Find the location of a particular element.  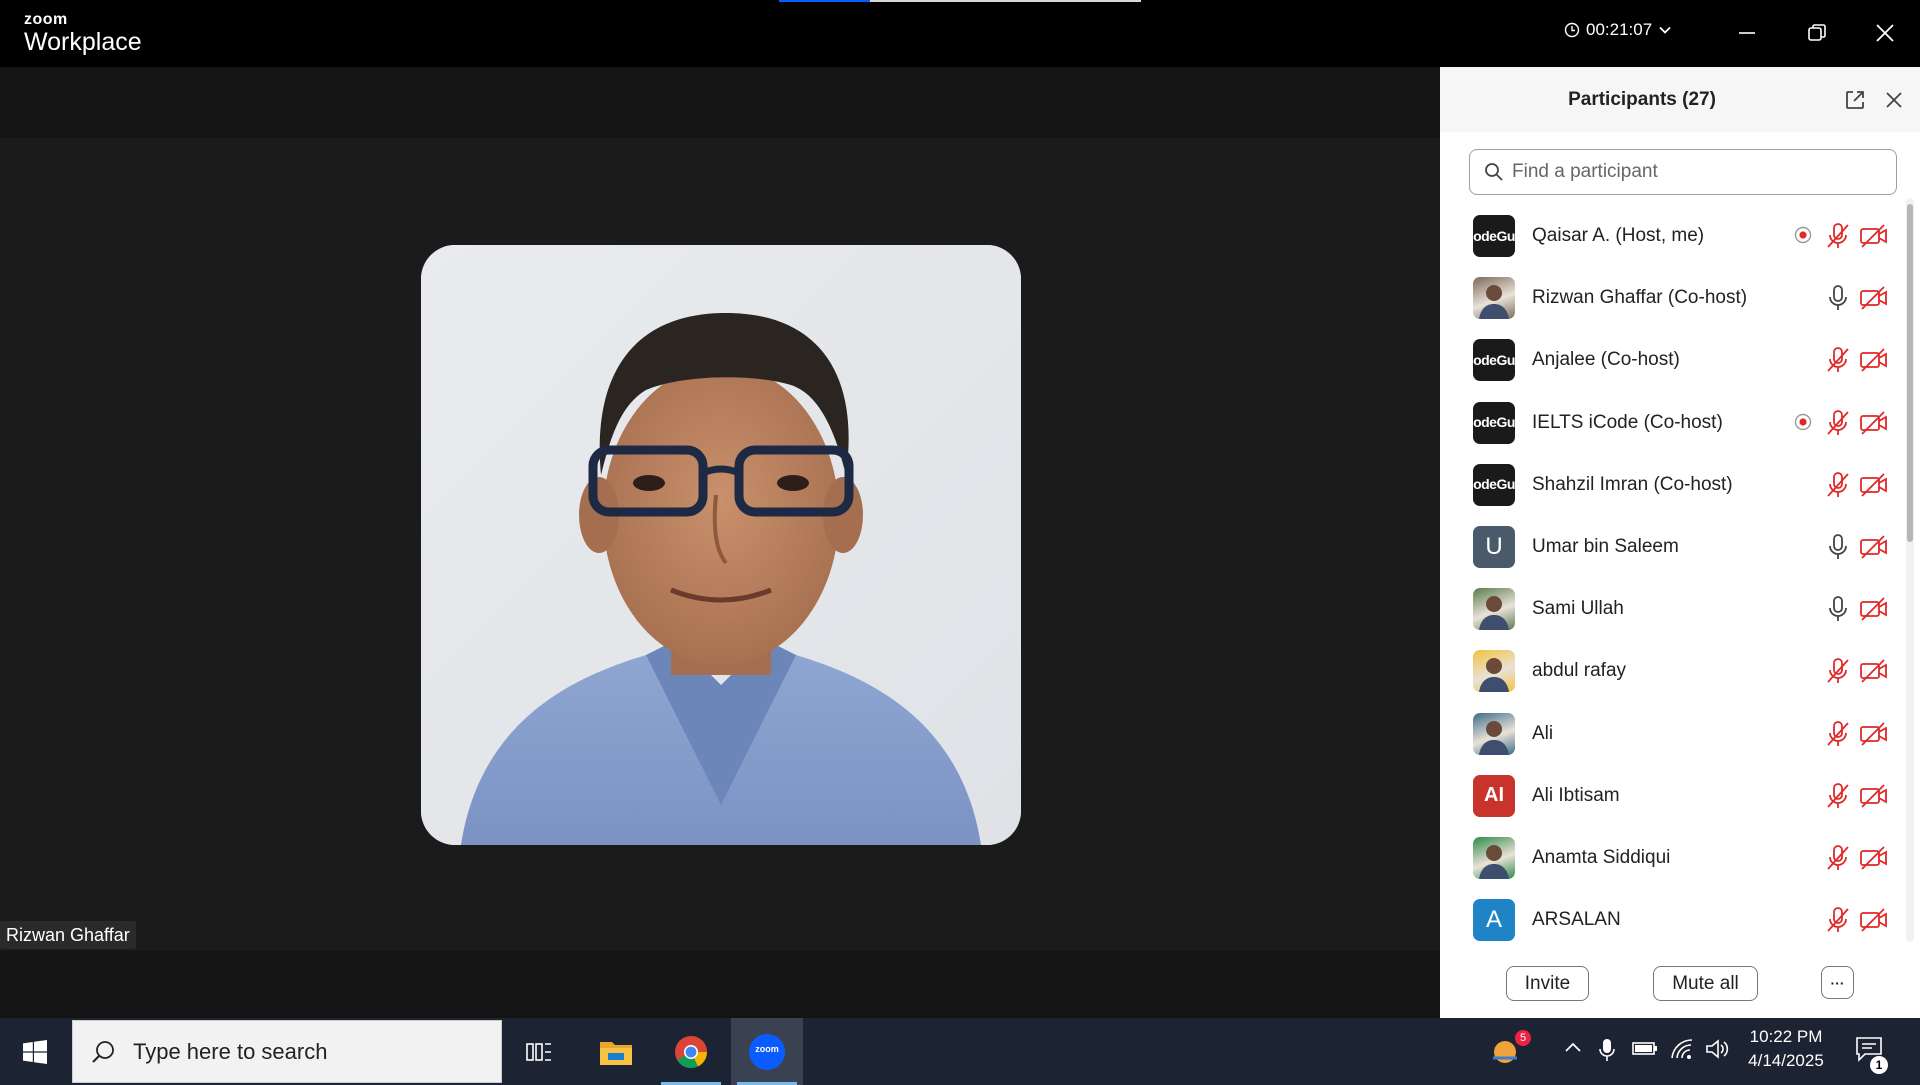

start-button is located at coordinates (35, 1051).